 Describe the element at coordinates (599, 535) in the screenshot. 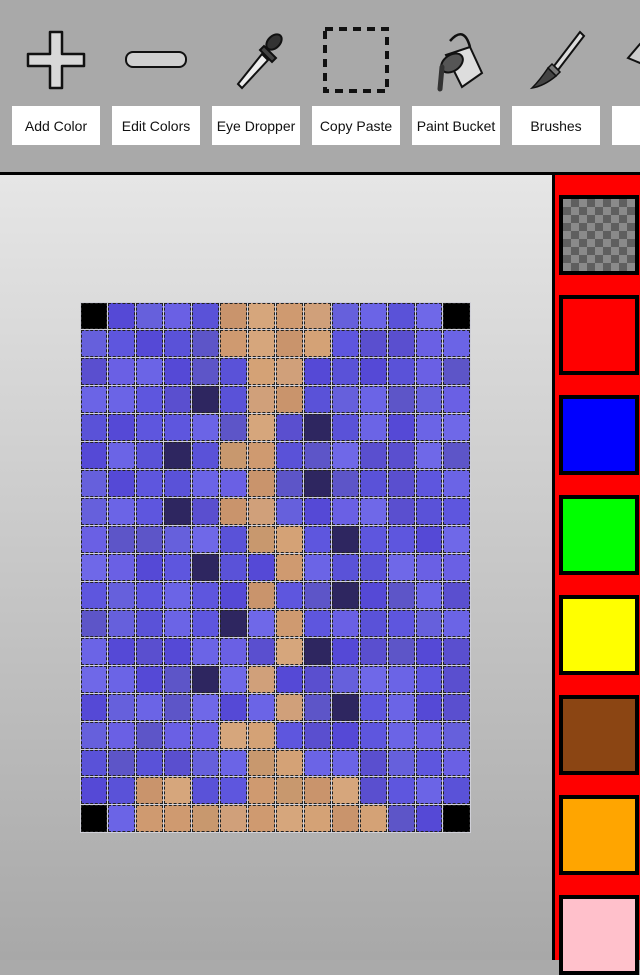

I see `color-swatch-green` at that location.